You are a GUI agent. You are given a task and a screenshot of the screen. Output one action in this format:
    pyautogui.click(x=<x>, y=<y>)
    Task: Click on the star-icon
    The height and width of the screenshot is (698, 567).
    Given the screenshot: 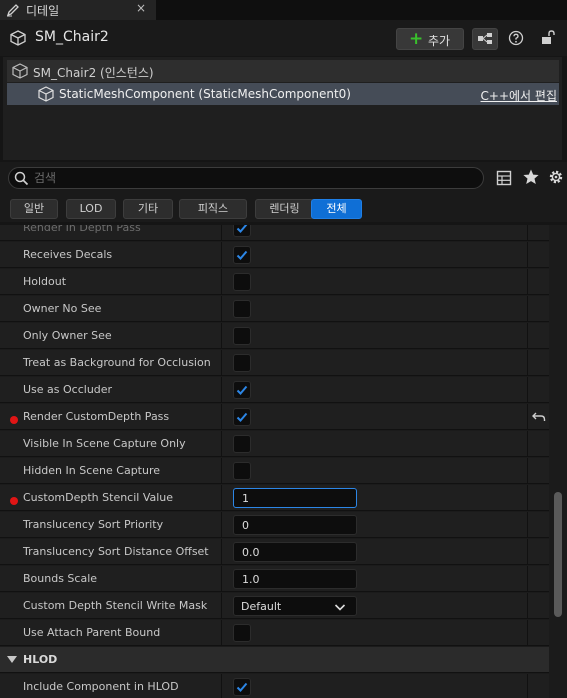 What is the action you would take?
    pyautogui.click(x=531, y=177)
    